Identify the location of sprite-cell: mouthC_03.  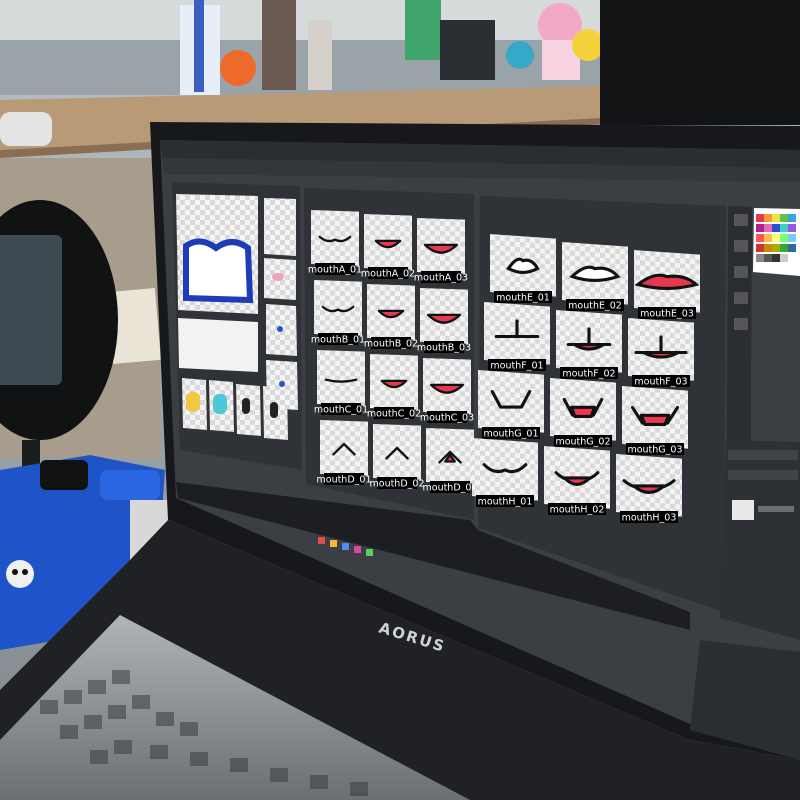
(447, 391).